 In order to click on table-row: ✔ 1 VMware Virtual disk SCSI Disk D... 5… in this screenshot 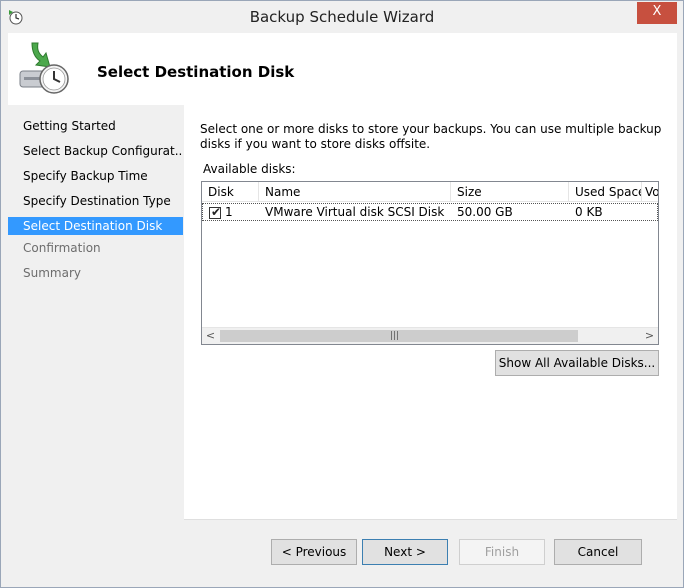, I will do `click(430, 212)`.